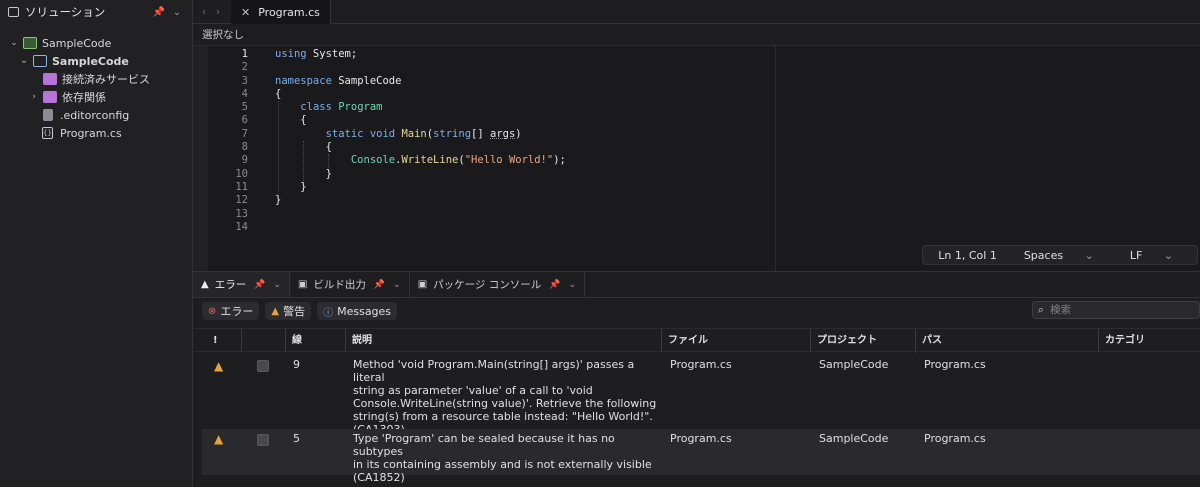 This screenshot has width=1200, height=487. What do you see at coordinates (1136, 255) in the screenshot?
I see `eol-label: LF` at bounding box center [1136, 255].